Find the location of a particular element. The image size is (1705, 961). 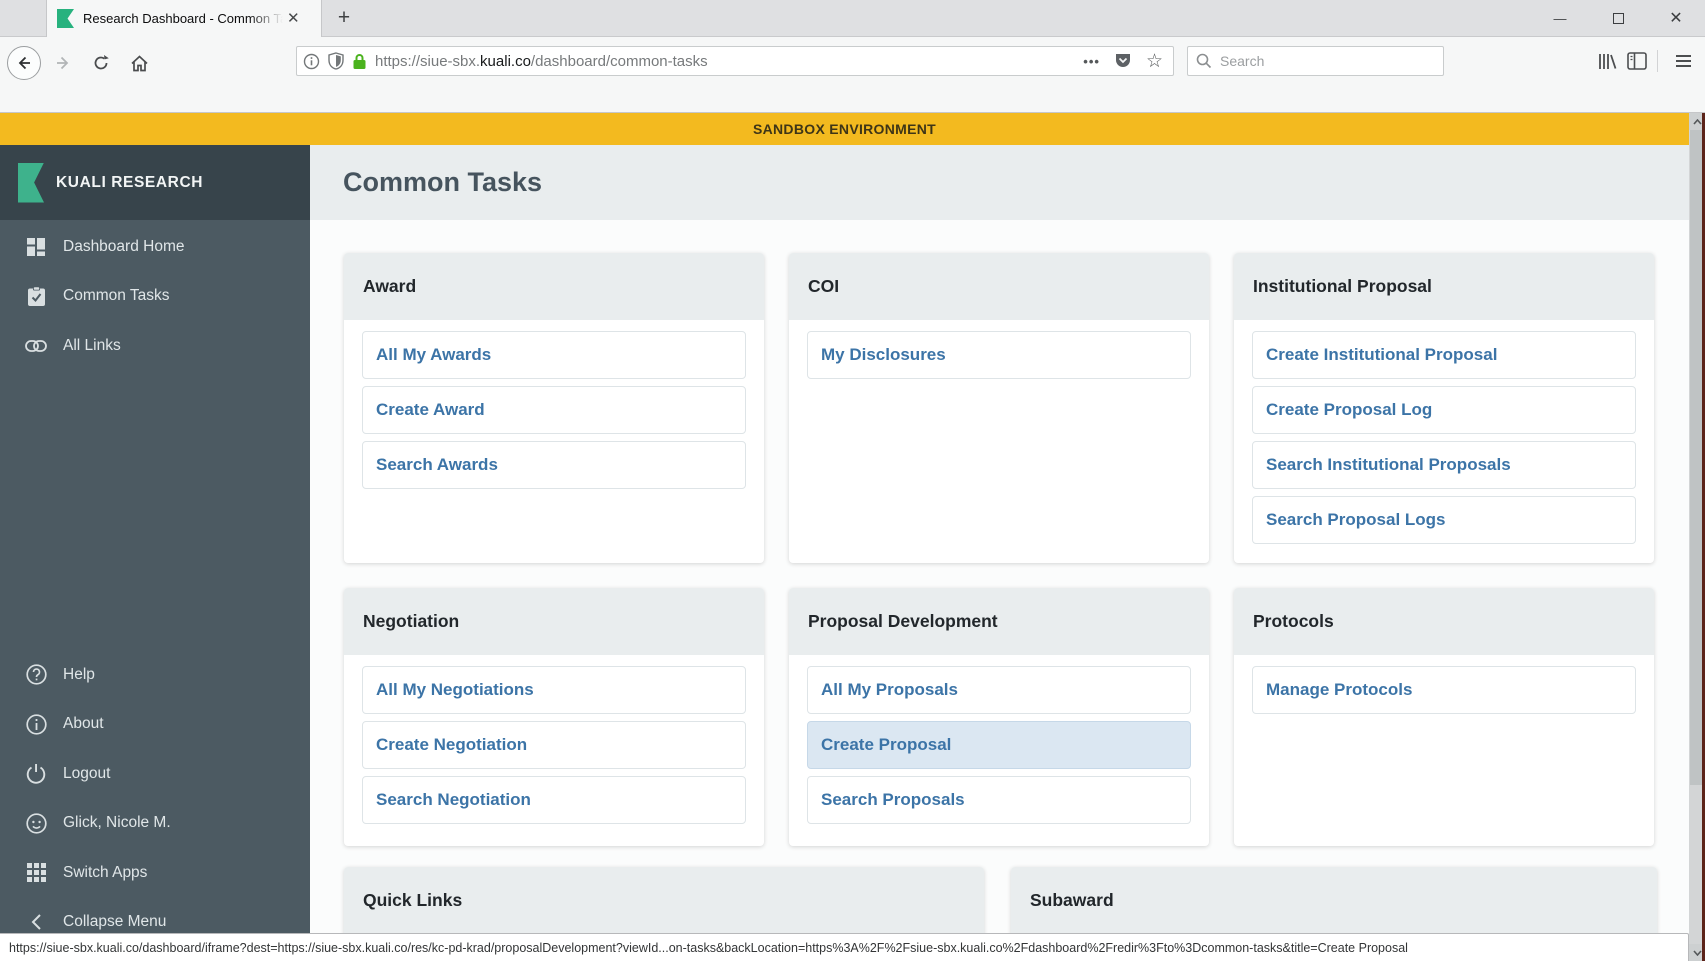

card-protocols-header: Protocols is located at coordinates (1444, 621).